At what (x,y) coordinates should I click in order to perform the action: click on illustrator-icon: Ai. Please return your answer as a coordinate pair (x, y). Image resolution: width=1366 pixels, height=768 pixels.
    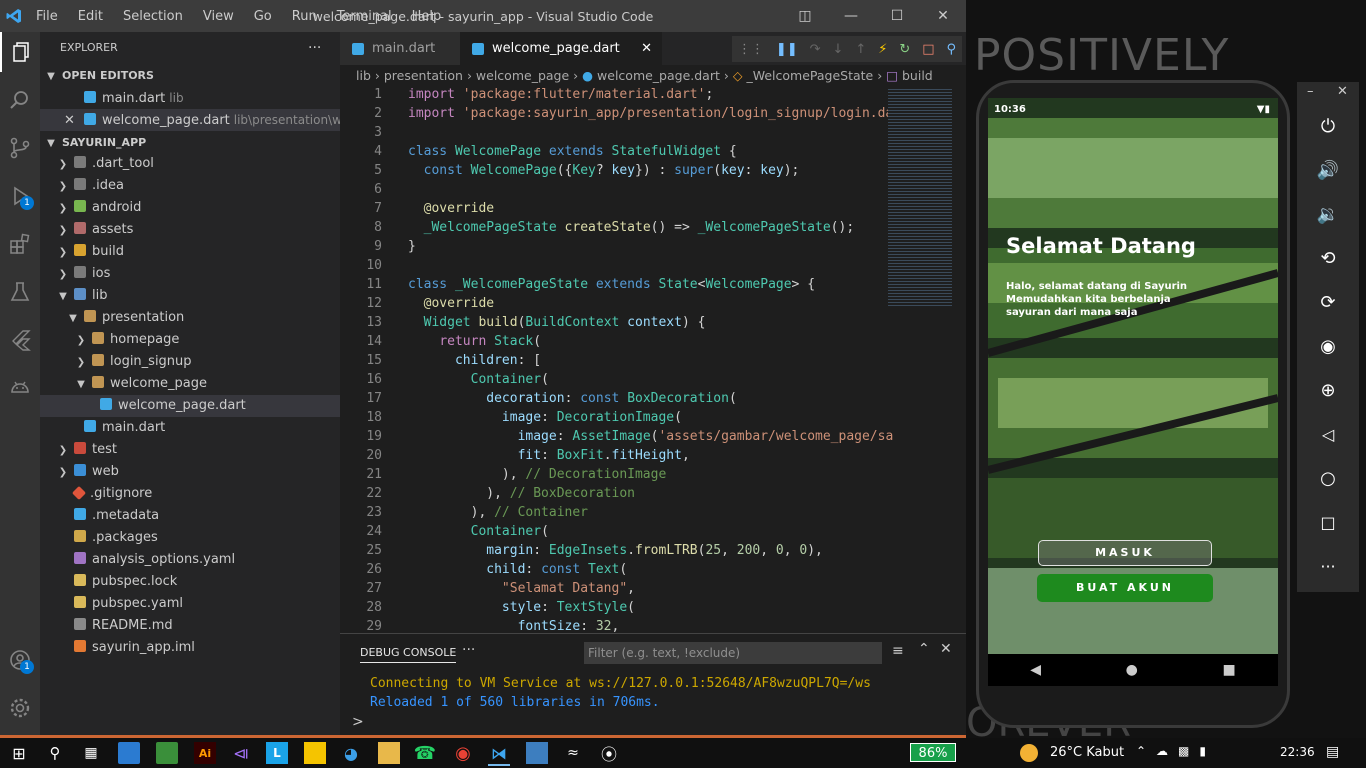
    Looking at the image, I should click on (205, 753).